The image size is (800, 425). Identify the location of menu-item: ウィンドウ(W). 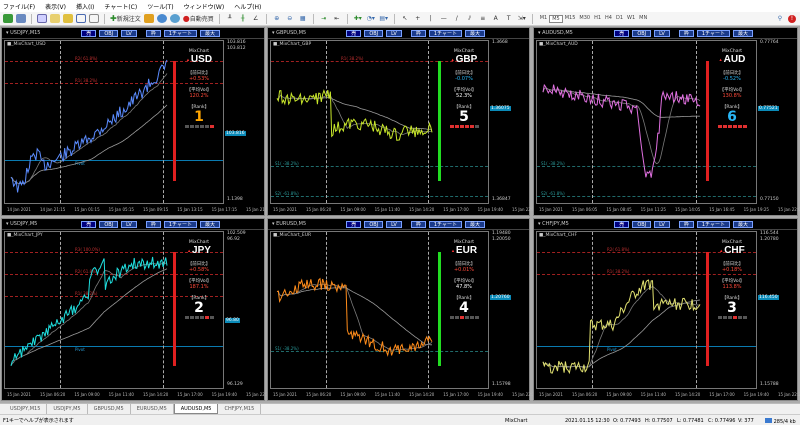
(204, 6).